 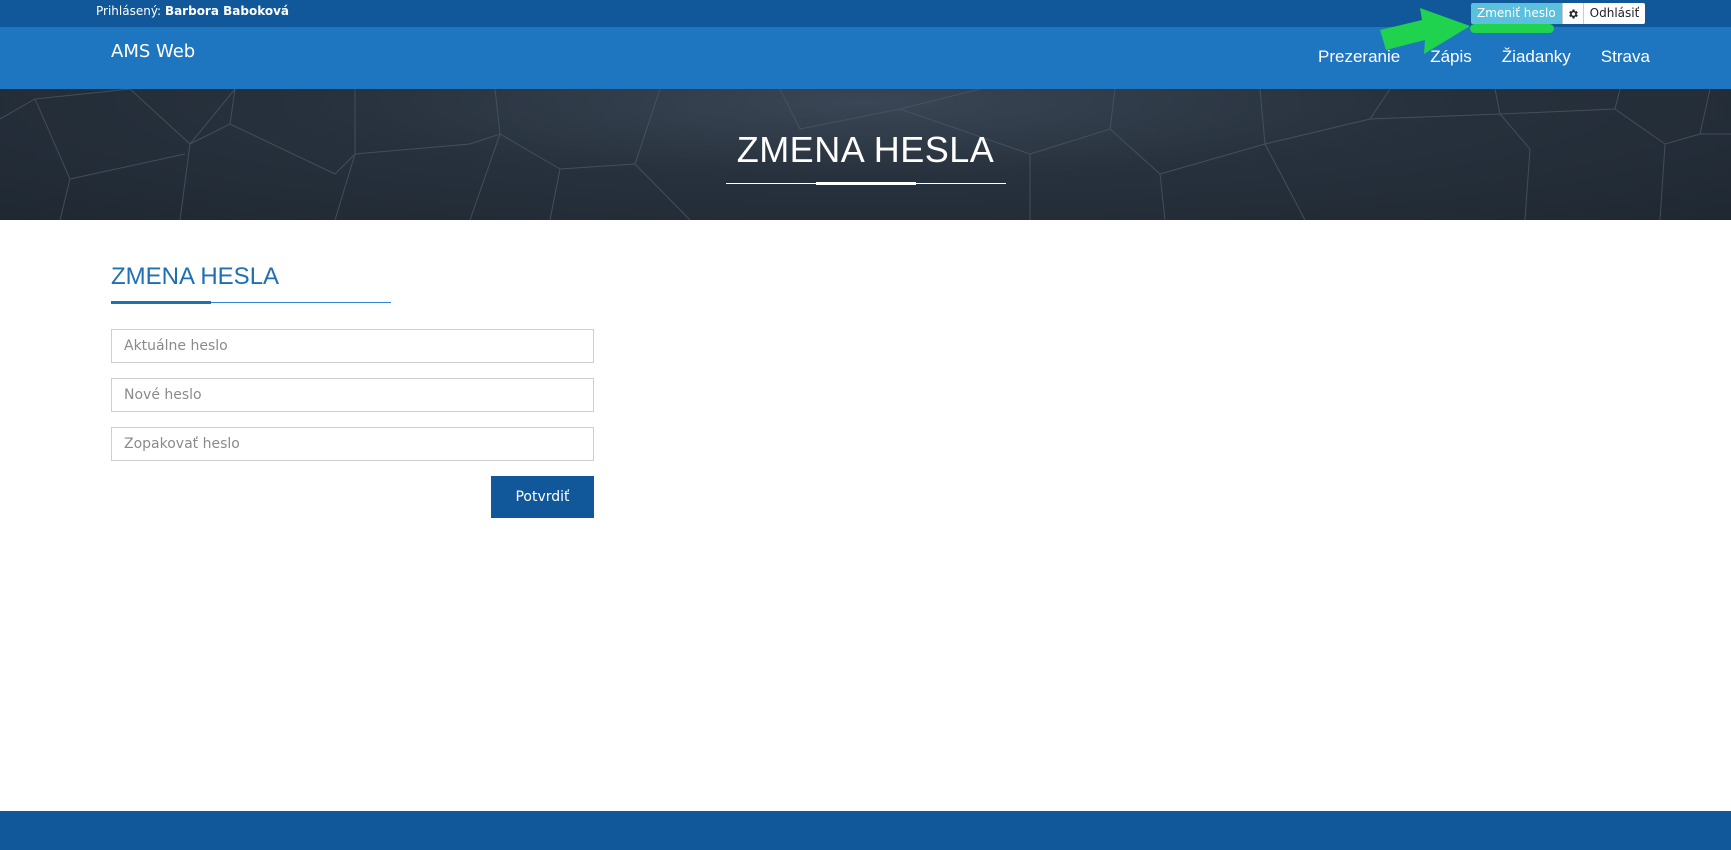 What do you see at coordinates (1625, 57) in the screenshot?
I see `nav-item-strava: Strava` at bounding box center [1625, 57].